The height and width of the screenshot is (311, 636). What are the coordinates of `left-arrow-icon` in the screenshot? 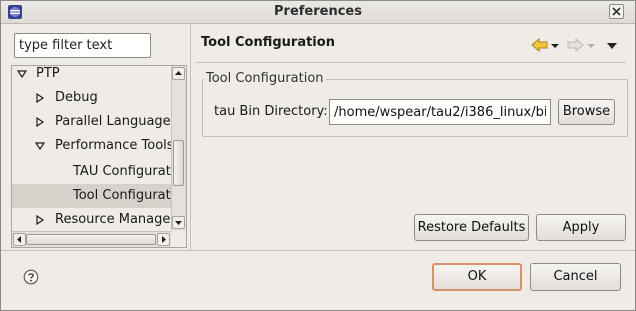 It's located at (19, 239).